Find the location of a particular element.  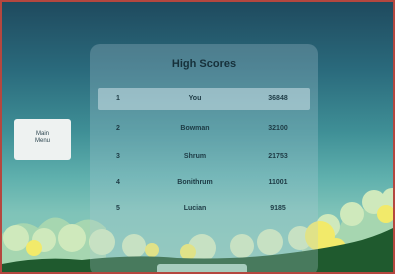

score-value: 36848 is located at coordinates (278, 98).